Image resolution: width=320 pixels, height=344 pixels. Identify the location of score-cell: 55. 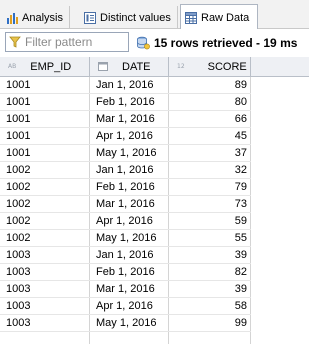
(210, 238).